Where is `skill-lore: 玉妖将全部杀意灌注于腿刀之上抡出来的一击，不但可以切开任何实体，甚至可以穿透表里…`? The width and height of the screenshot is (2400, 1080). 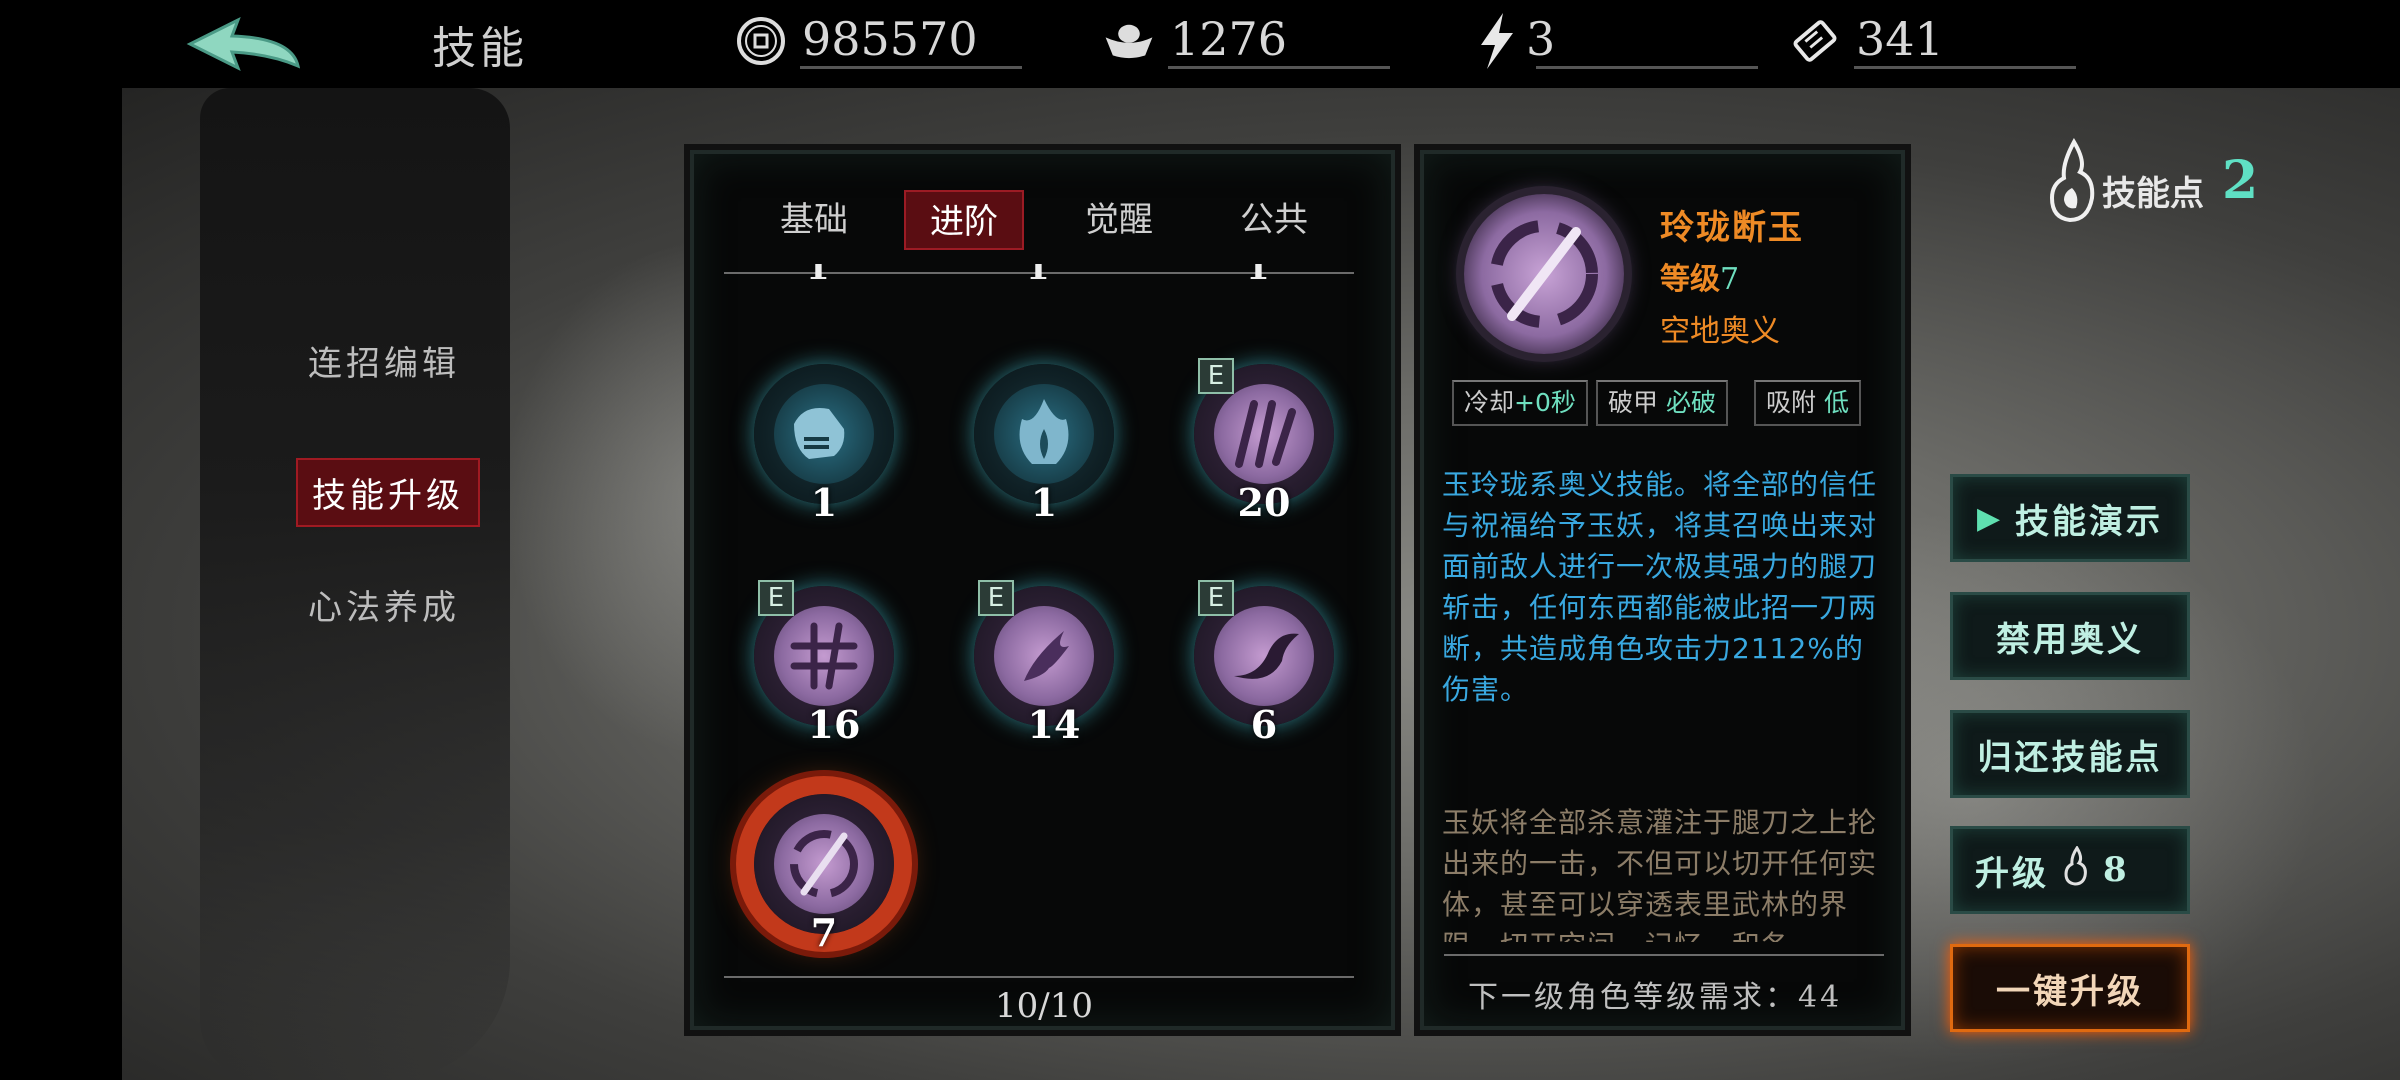 skill-lore: 玉妖将全部杀意灌注于腿刀之上抡出来的一击，不但可以切开任何实体，甚至可以穿透表里… is located at coordinates (1660, 874).